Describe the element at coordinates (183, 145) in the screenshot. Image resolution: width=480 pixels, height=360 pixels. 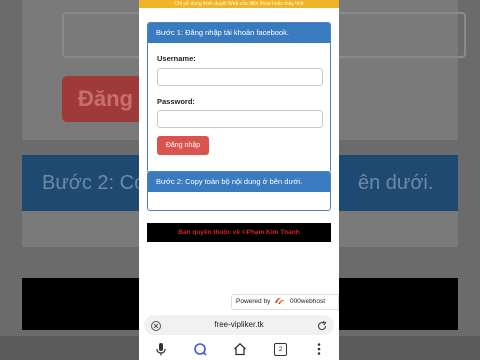
I see `login-button: Đăng nhập` at that location.